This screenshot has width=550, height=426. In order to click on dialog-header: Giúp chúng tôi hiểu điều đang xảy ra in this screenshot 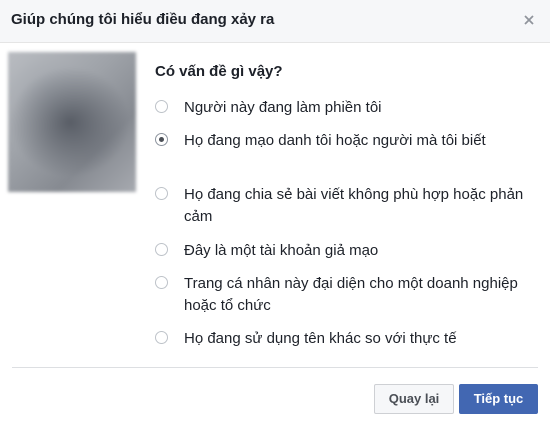, I will do `click(275, 21)`.